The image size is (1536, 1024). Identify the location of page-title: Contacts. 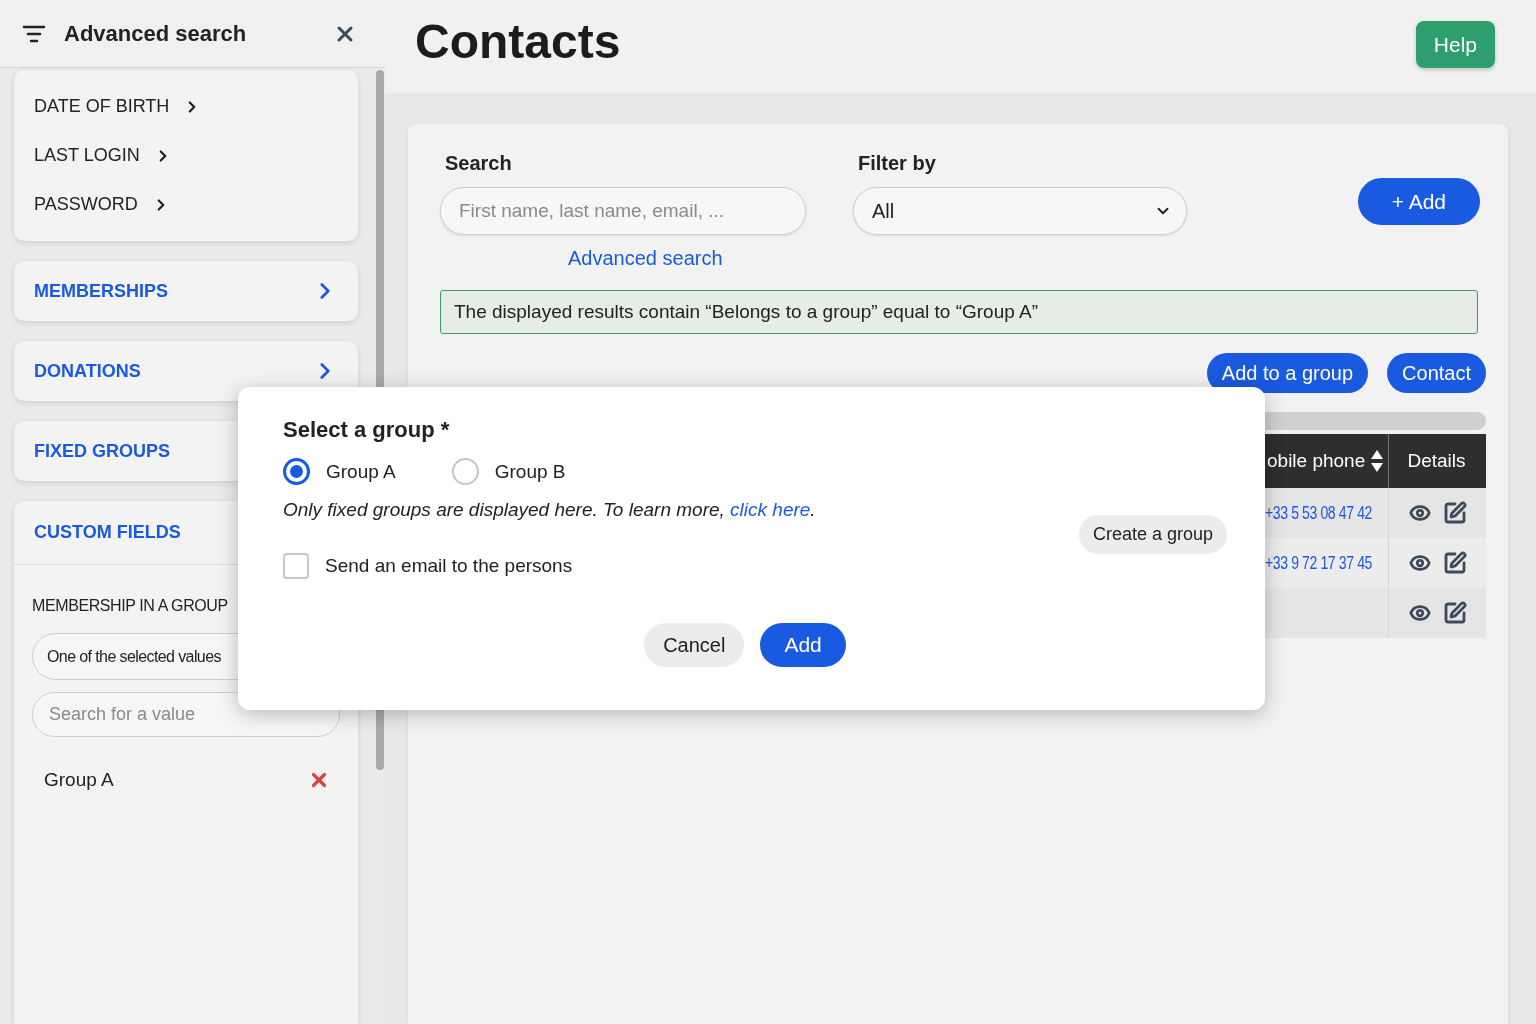
(518, 41).